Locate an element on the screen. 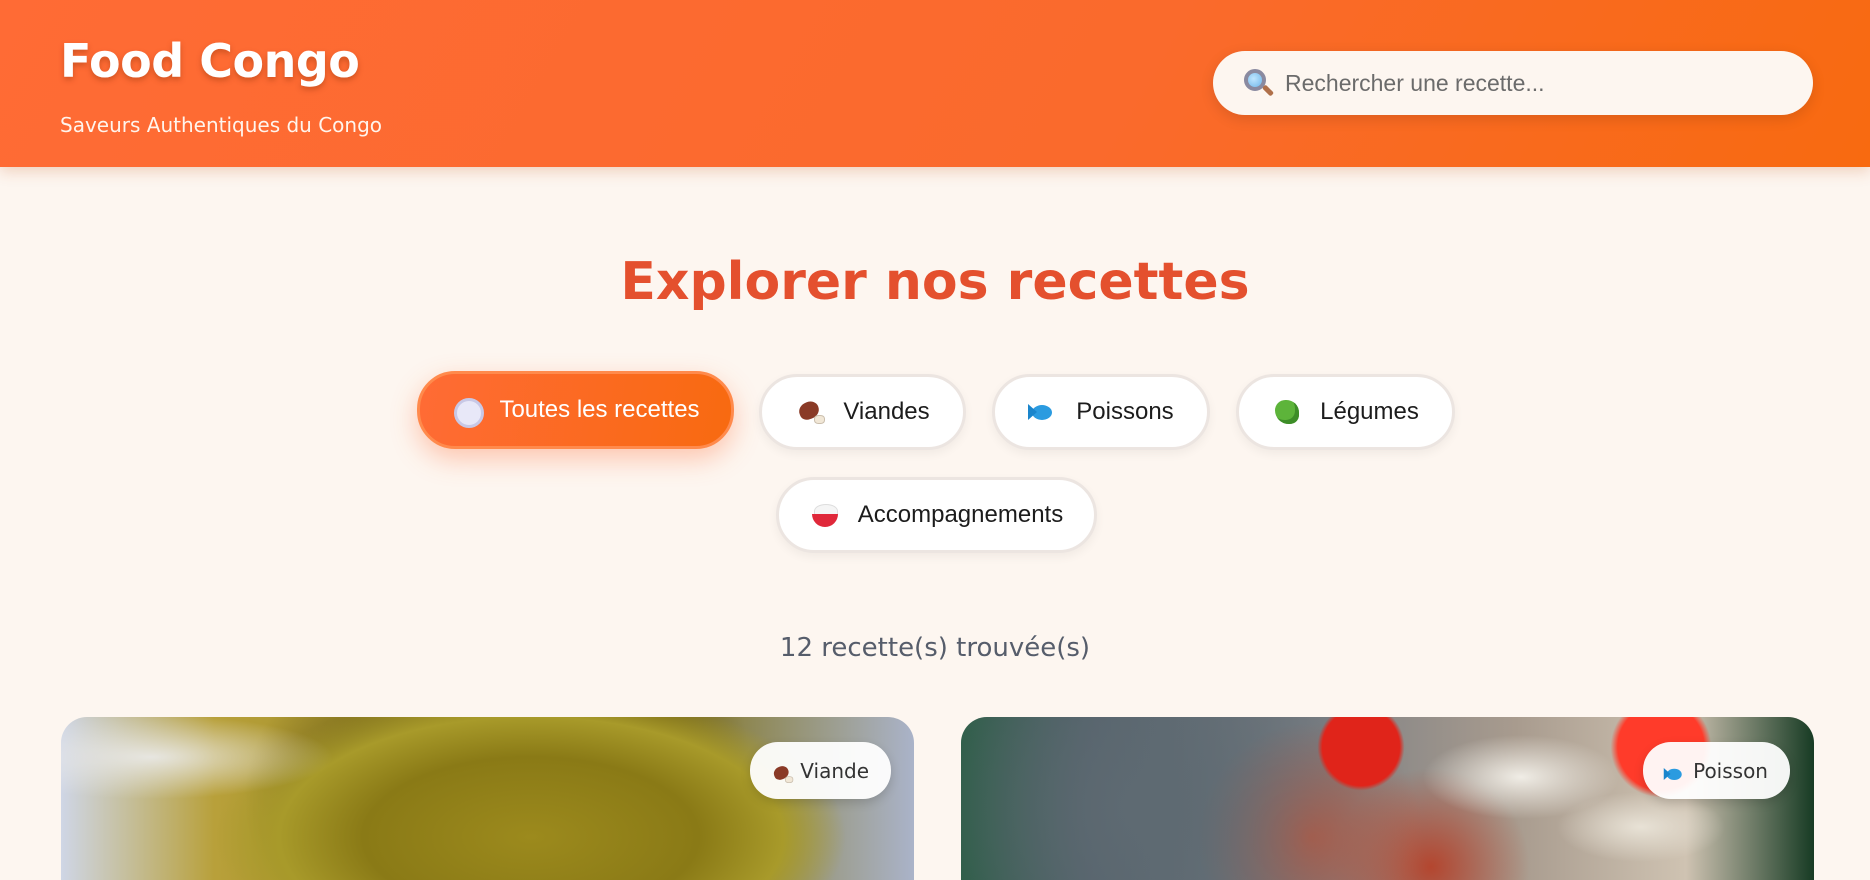  plate-icon is located at coordinates (468, 411).